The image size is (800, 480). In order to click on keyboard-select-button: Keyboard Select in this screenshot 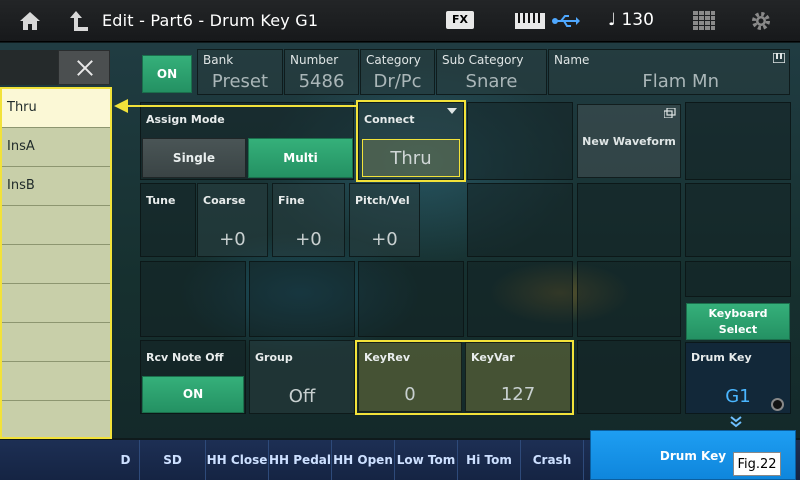, I will do `click(738, 321)`.